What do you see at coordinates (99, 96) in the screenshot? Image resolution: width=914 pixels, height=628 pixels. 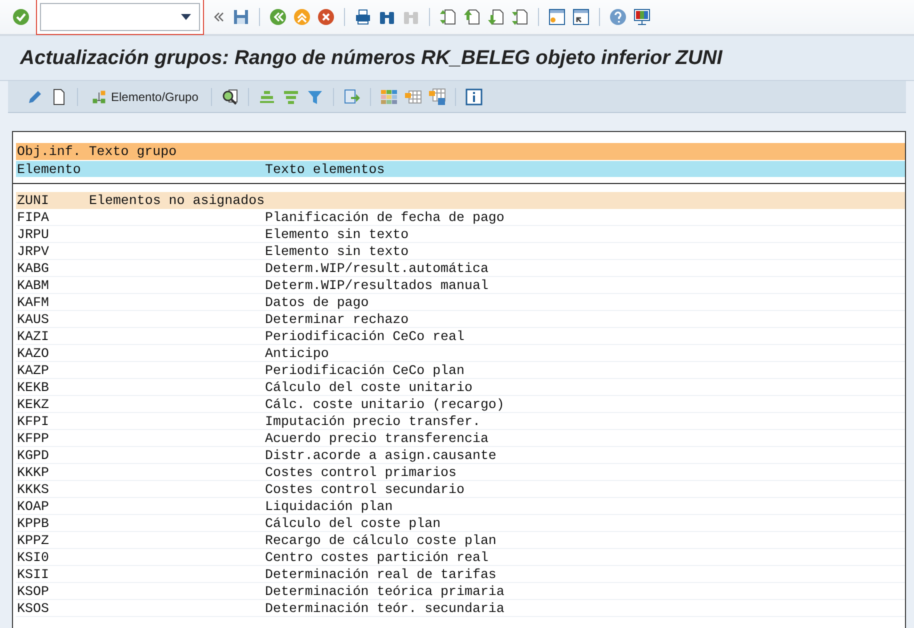 I see `hierarchy-icon` at bounding box center [99, 96].